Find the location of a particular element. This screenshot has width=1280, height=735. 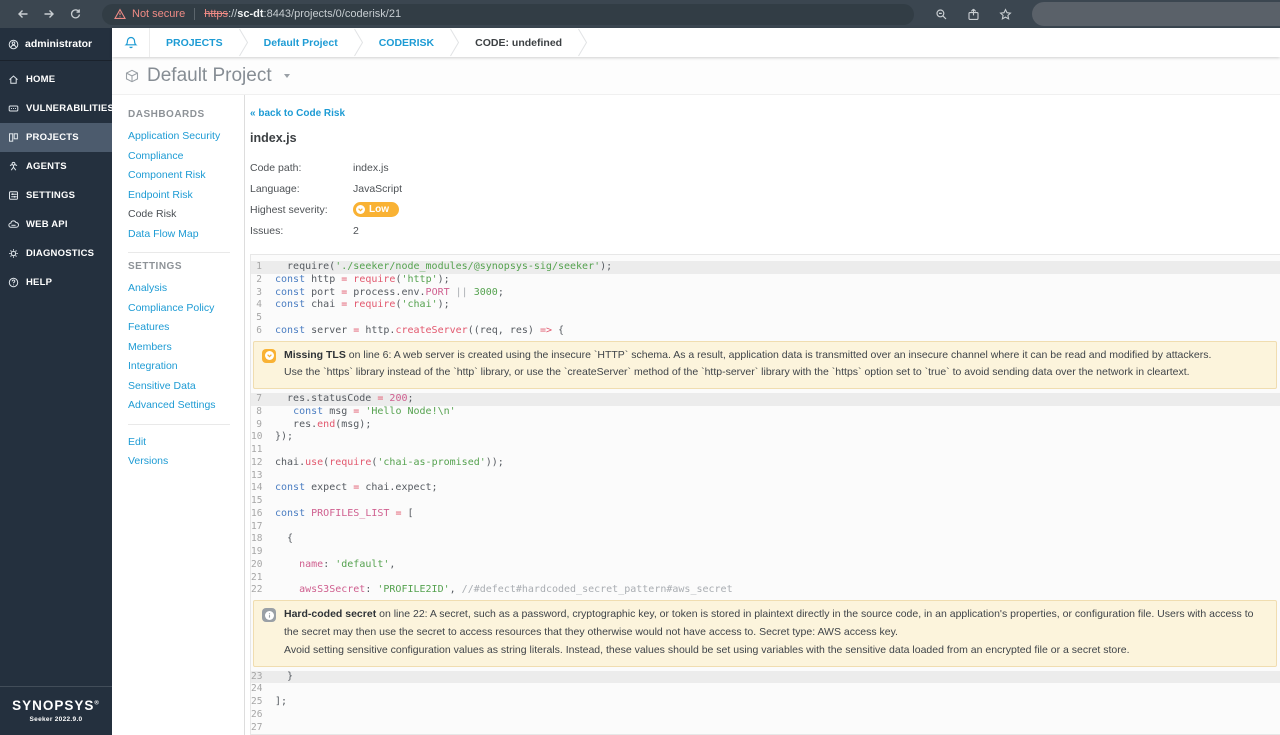

meta-label: Issues: is located at coordinates (267, 230).